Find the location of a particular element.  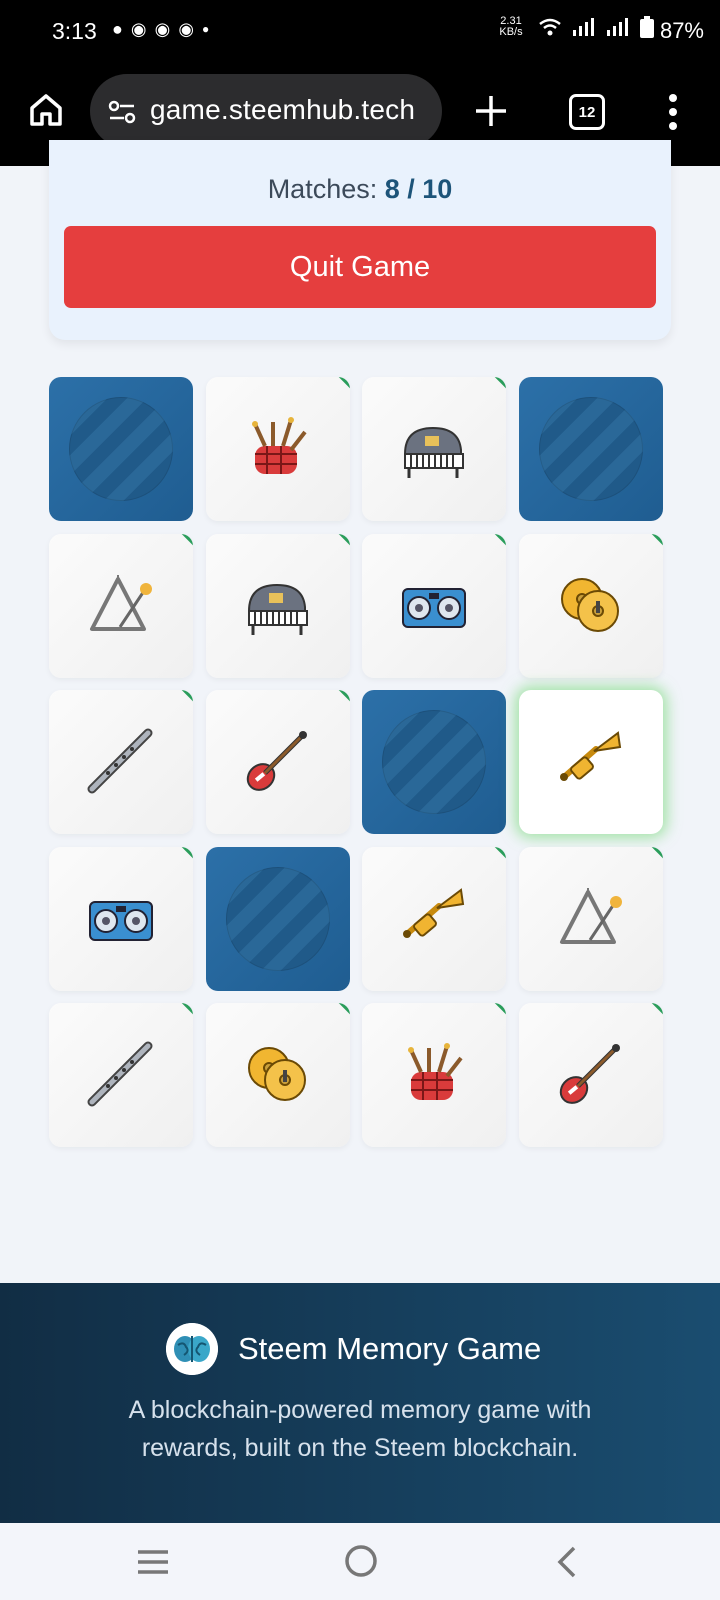

footer-title: Steem Memory Game is located at coordinates (390, 1348).